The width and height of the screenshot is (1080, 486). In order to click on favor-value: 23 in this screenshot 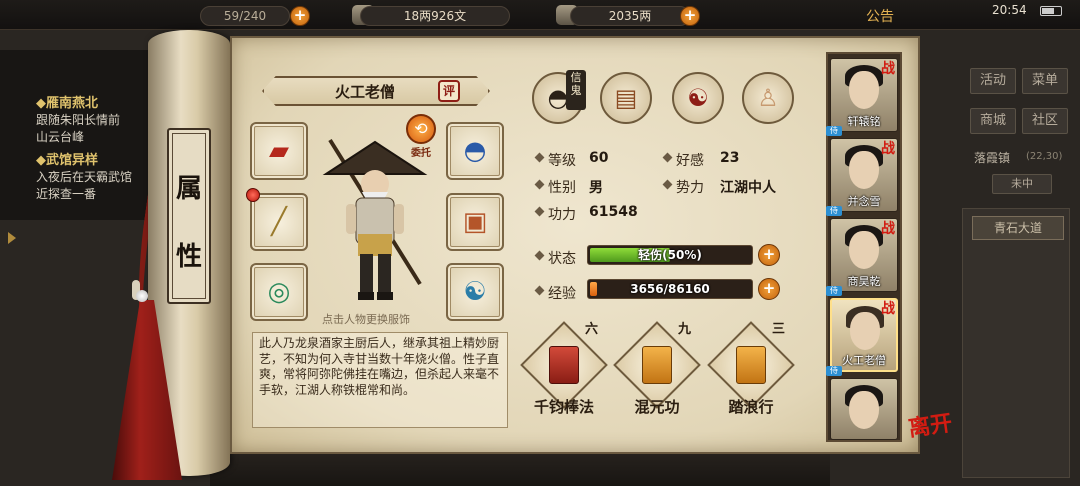, I will do `click(730, 158)`.